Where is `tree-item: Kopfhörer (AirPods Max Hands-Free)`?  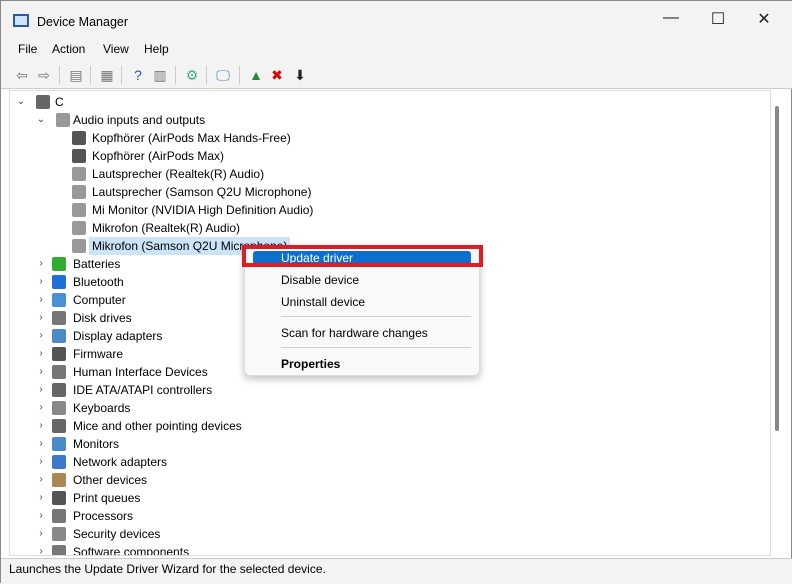
tree-item: Kopfhörer (AirPods Max Hands-Free) is located at coordinates (191, 138).